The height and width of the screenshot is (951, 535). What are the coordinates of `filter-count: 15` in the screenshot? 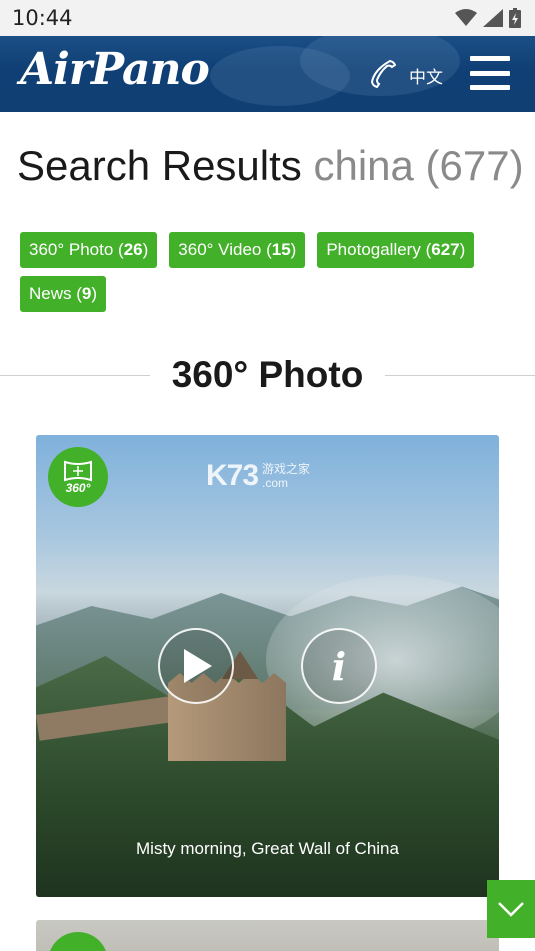 It's located at (281, 249).